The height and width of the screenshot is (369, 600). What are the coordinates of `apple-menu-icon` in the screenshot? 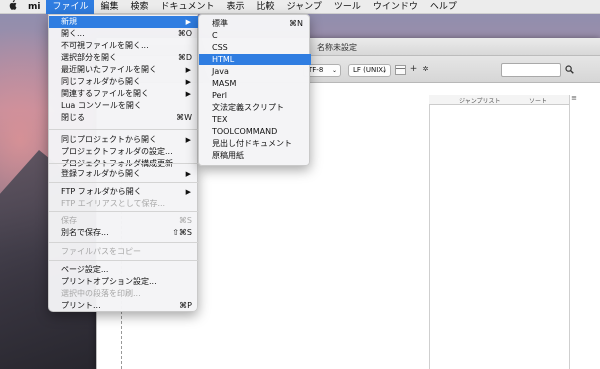 It's located at (11, 7).